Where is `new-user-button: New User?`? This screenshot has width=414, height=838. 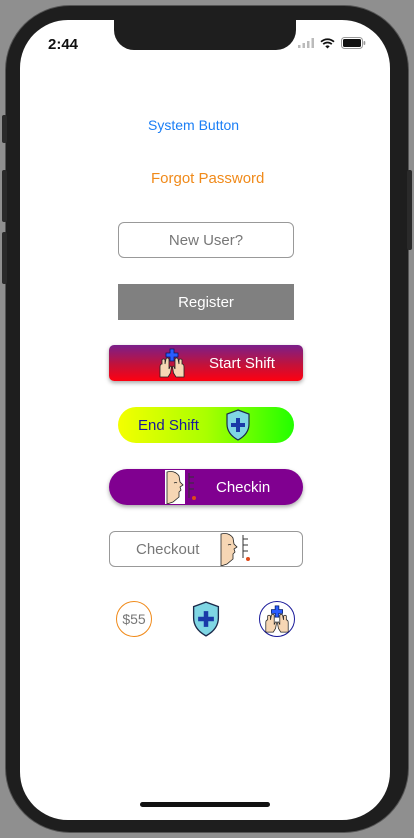
new-user-button: New User? is located at coordinates (206, 240).